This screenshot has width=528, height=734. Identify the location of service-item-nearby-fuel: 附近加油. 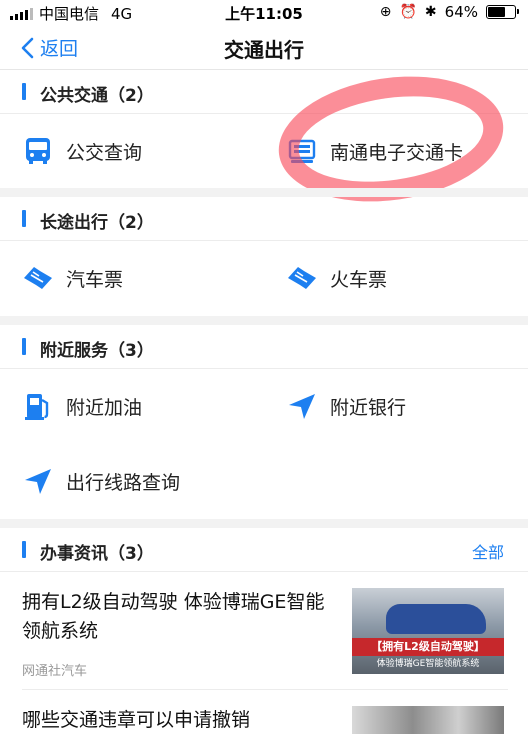
(82, 406).